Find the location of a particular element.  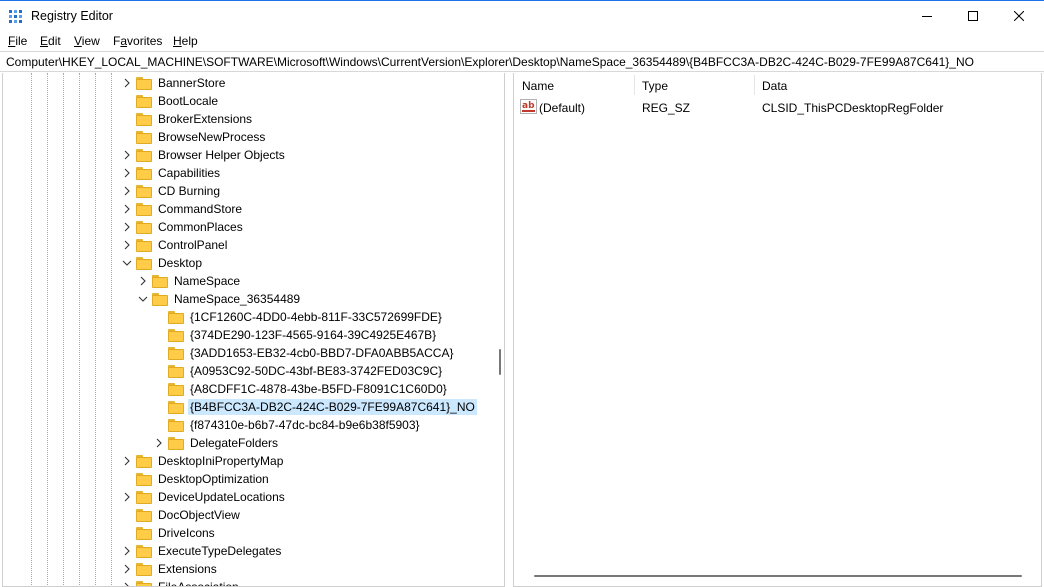

tree-node: Desktop is located at coordinates (161, 263).